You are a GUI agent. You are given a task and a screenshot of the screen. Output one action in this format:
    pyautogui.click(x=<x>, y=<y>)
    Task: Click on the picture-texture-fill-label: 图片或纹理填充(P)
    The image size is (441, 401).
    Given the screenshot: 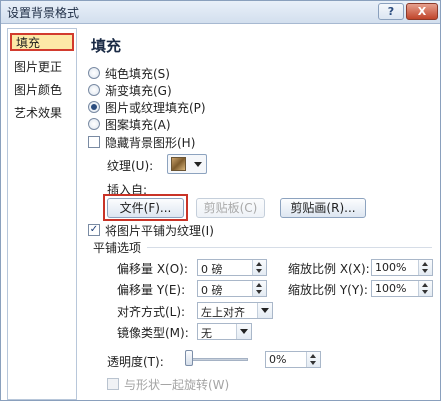 What is the action you would take?
    pyautogui.click(x=155, y=108)
    